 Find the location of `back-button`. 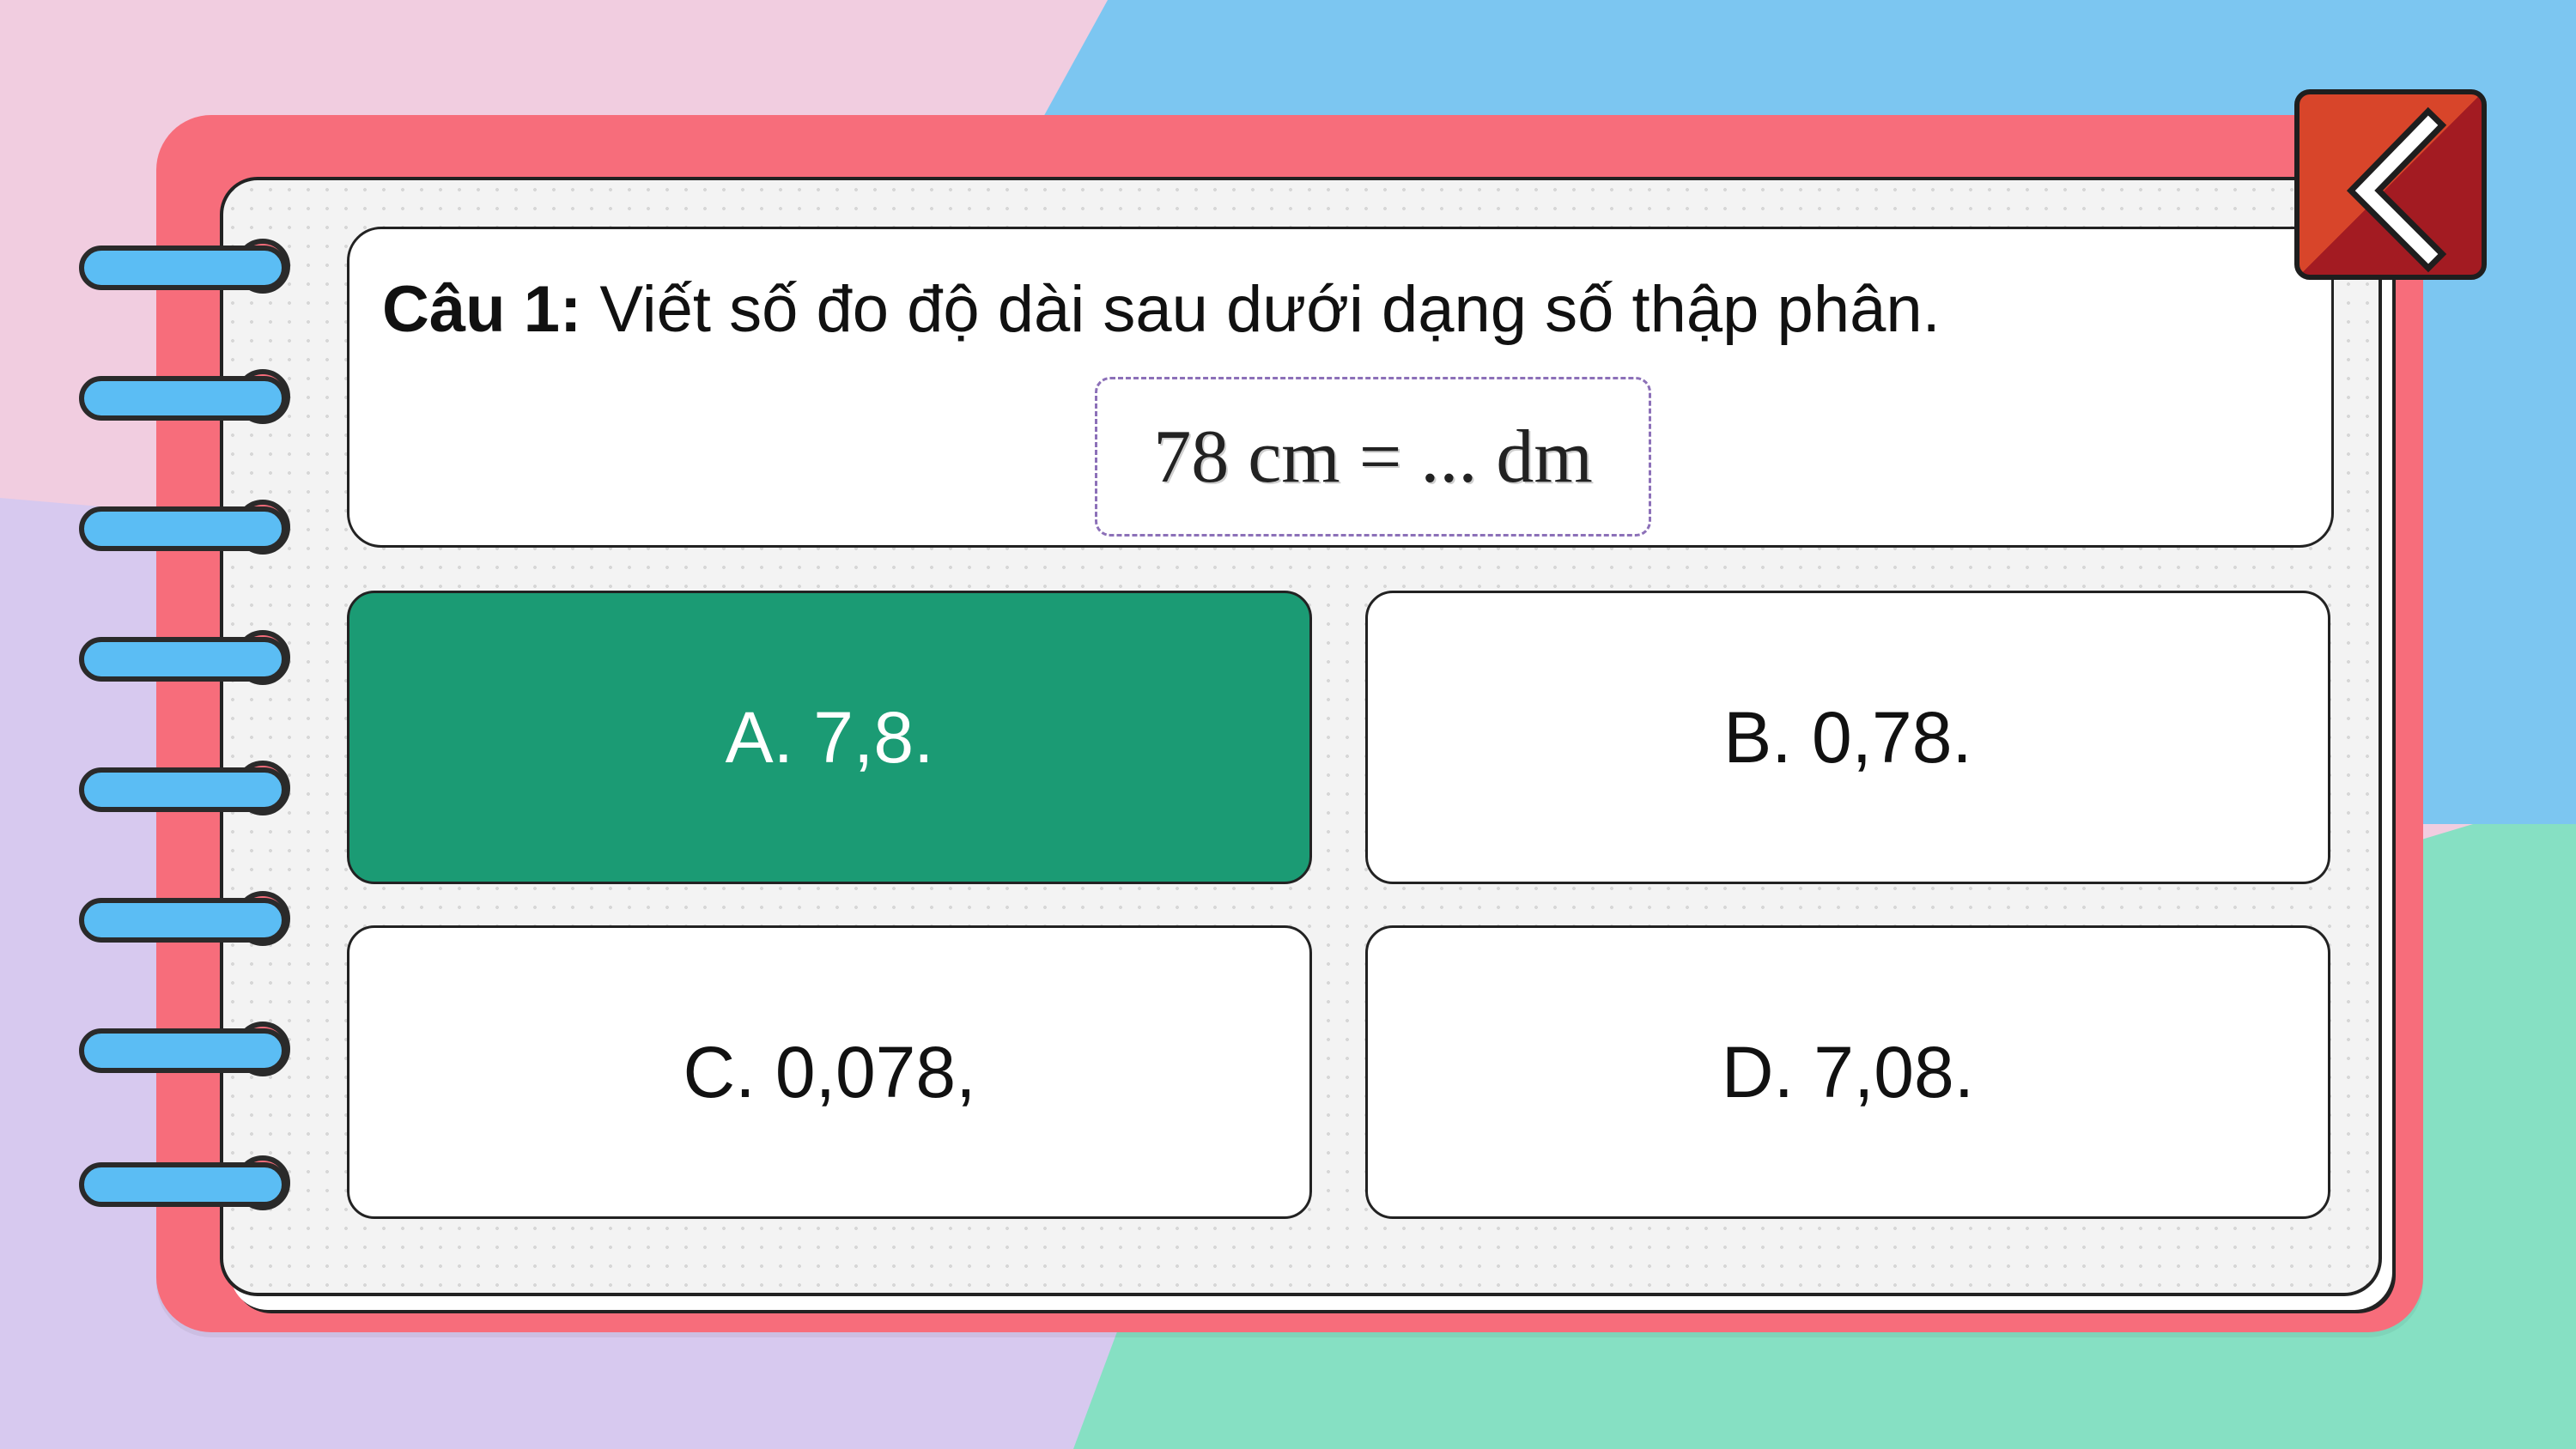

back-button is located at coordinates (2390, 184).